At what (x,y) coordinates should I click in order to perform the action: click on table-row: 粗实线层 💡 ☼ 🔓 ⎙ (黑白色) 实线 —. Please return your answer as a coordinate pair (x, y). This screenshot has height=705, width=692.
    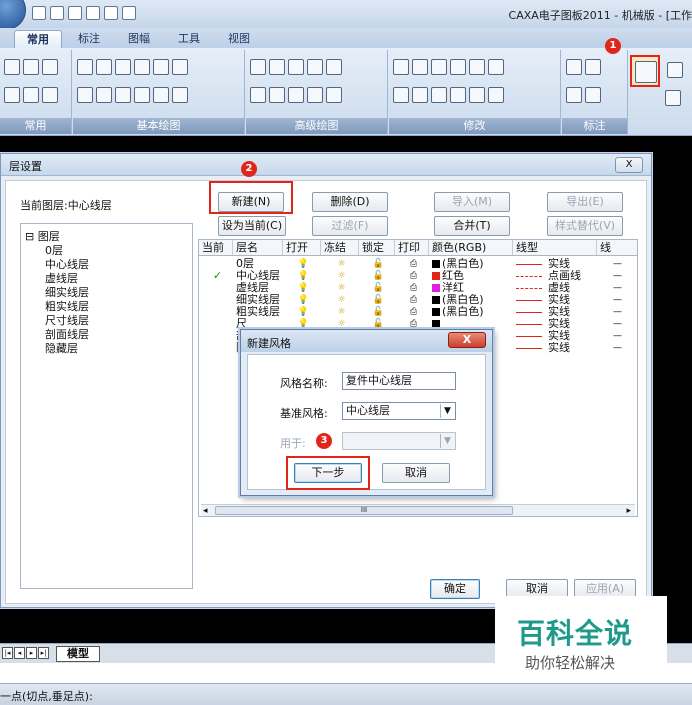
    Looking at the image, I should click on (418, 312).